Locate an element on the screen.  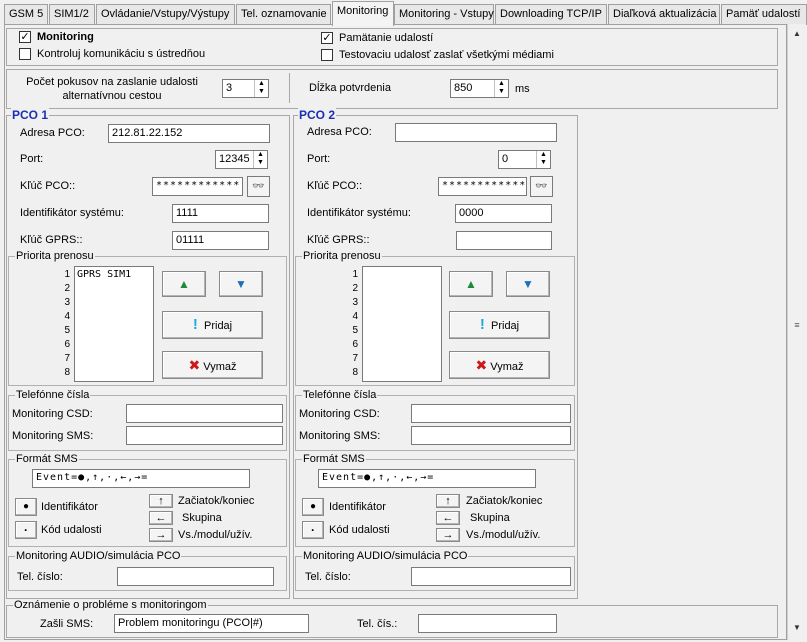
pco1-identifikator-button: ● is located at coordinates (26, 507).